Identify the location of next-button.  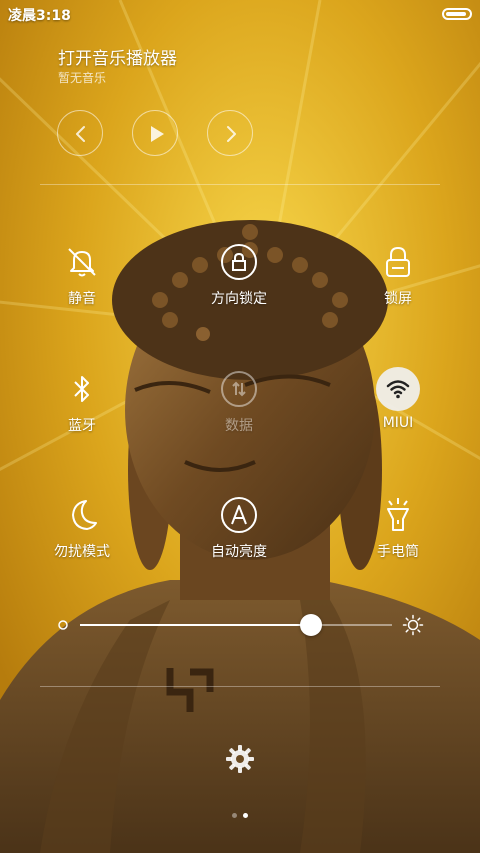
(230, 133).